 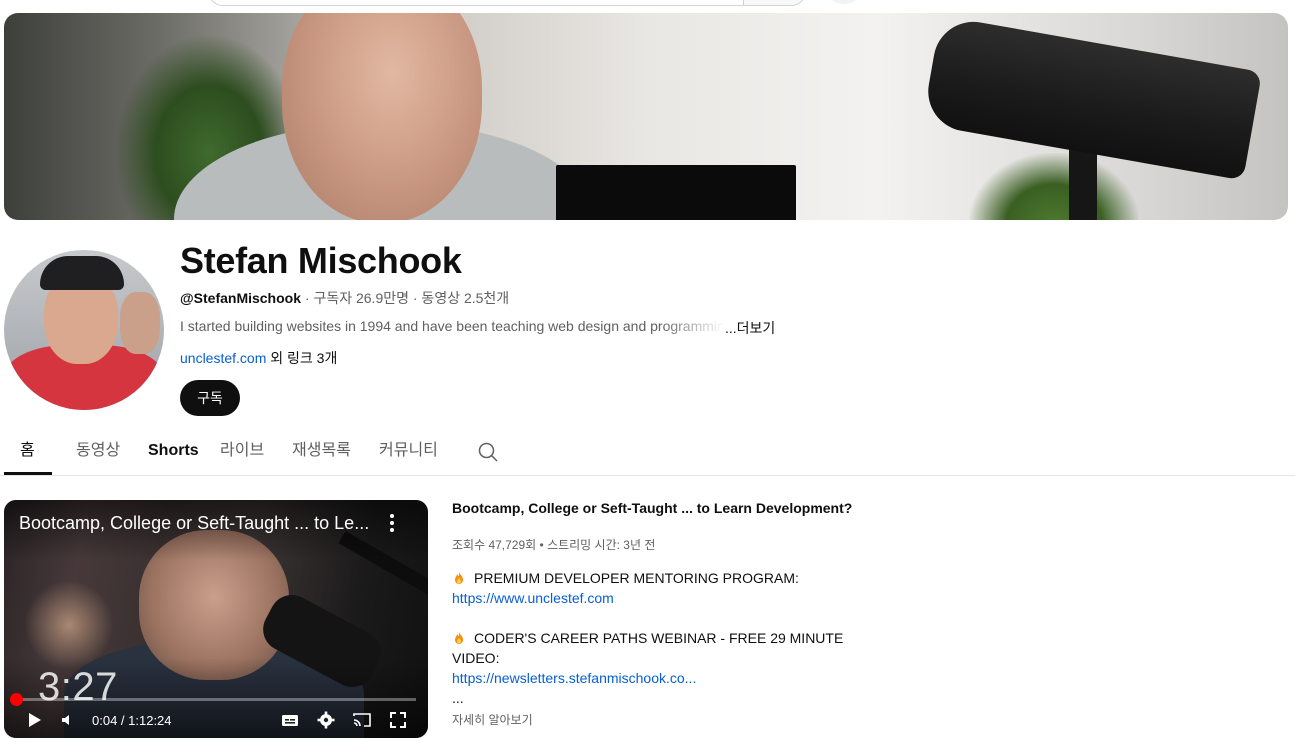 I want to click on channel-meta: @StefanMischook · 구독자 26.9만명 · 동영상 2.5천개, so click(x=344, y=298).